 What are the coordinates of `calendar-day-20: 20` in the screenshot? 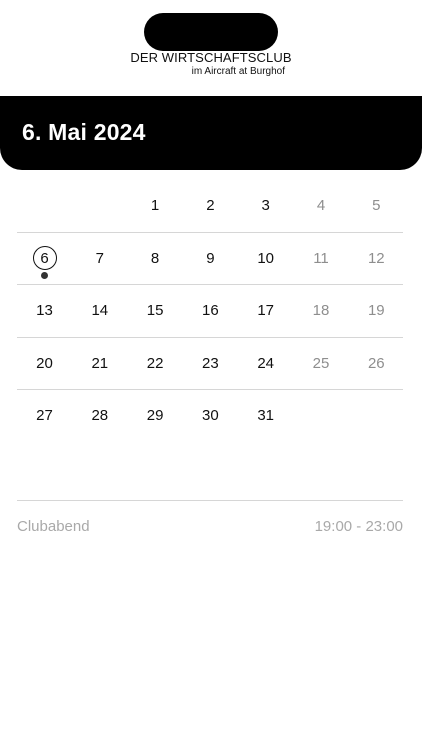 It's located at (44, 363).